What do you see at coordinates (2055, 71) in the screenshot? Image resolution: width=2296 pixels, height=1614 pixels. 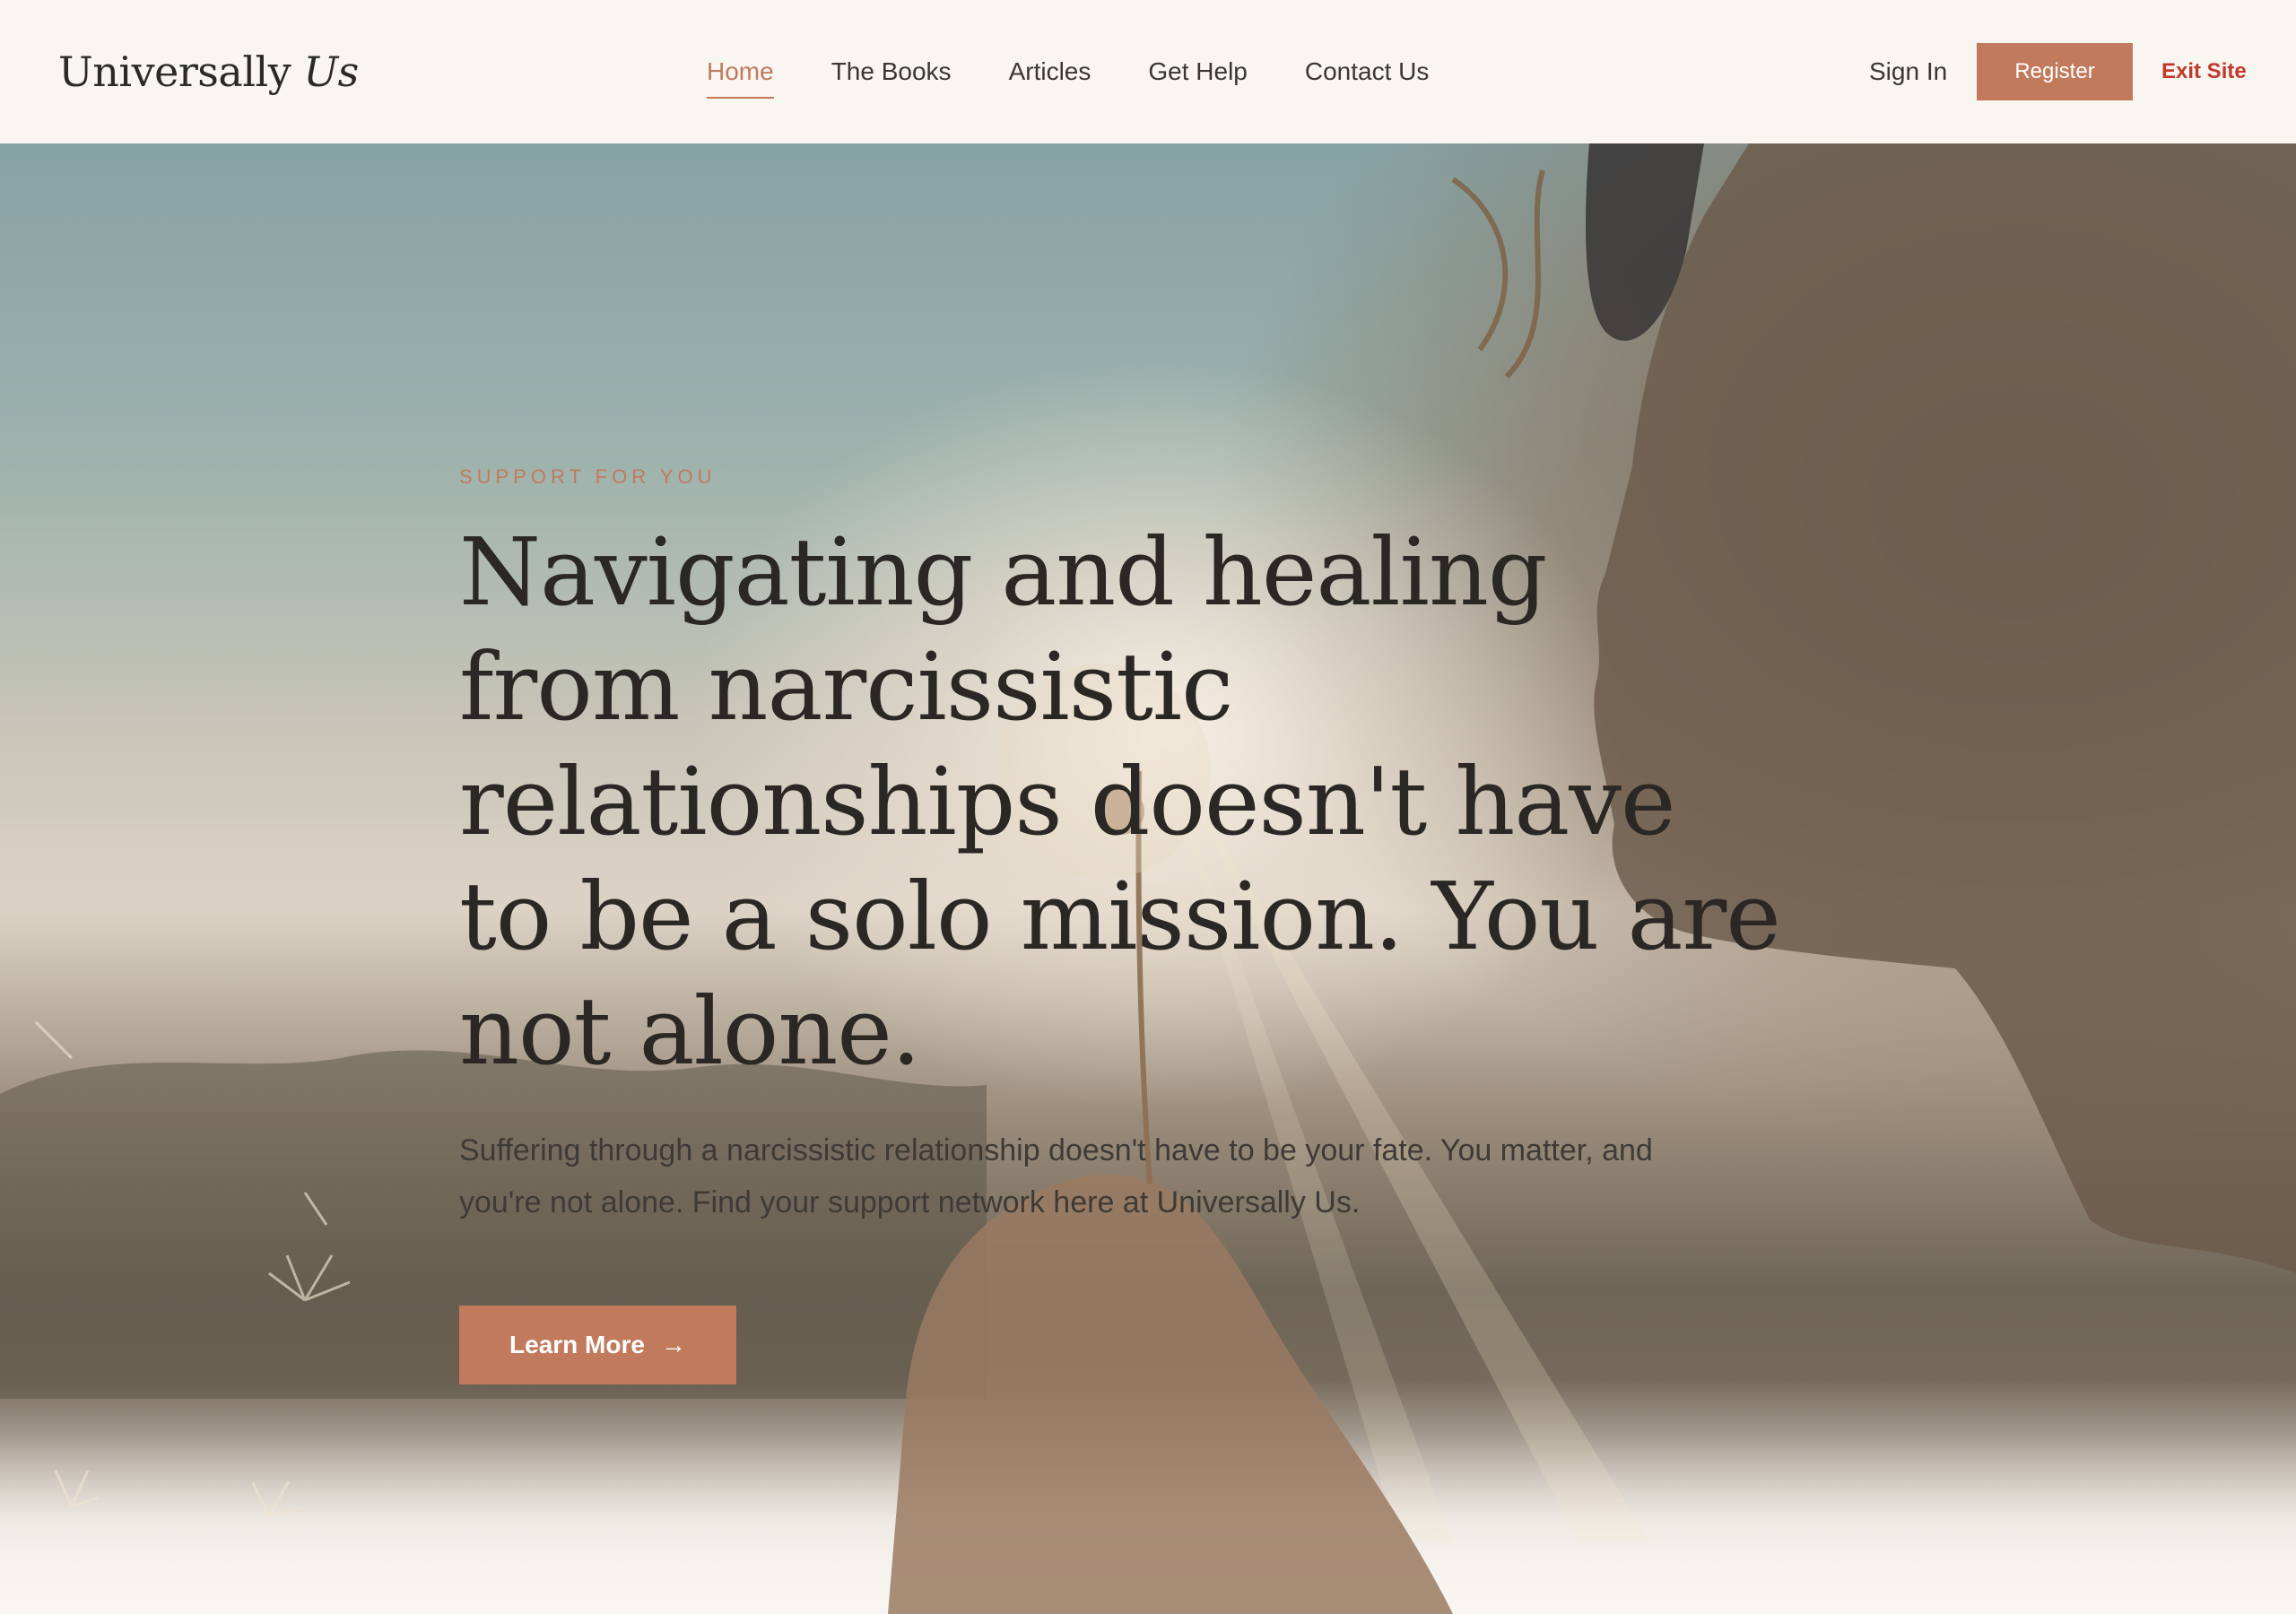 I see `register-button: Register` at bounding box center [2055, 71].